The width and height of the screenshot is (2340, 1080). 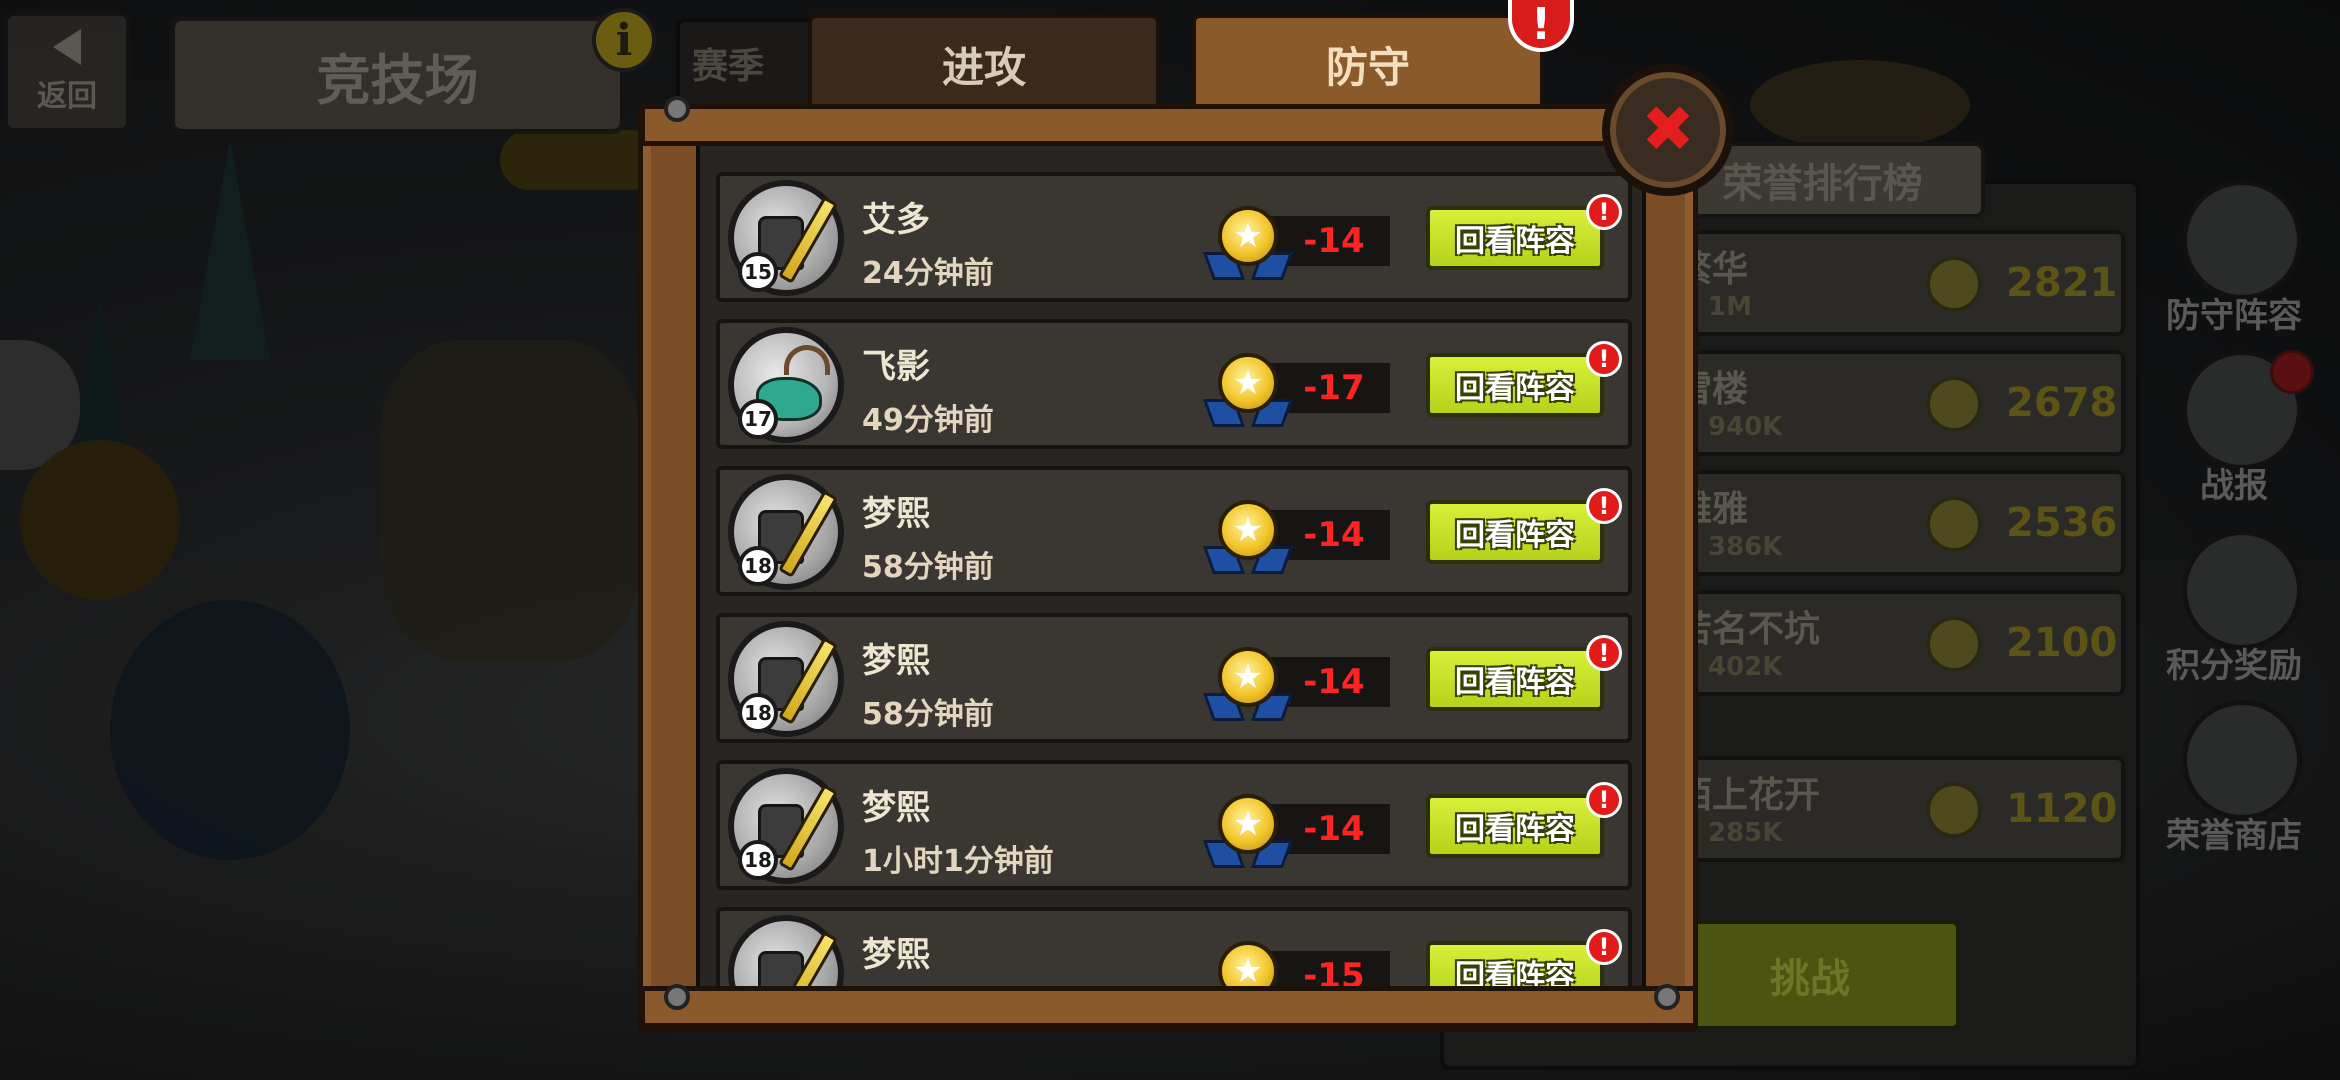 What do you see at coordinates (758, 419) in the screenshot?
I see `level-badge: 17` at bounding box center [758, 419].